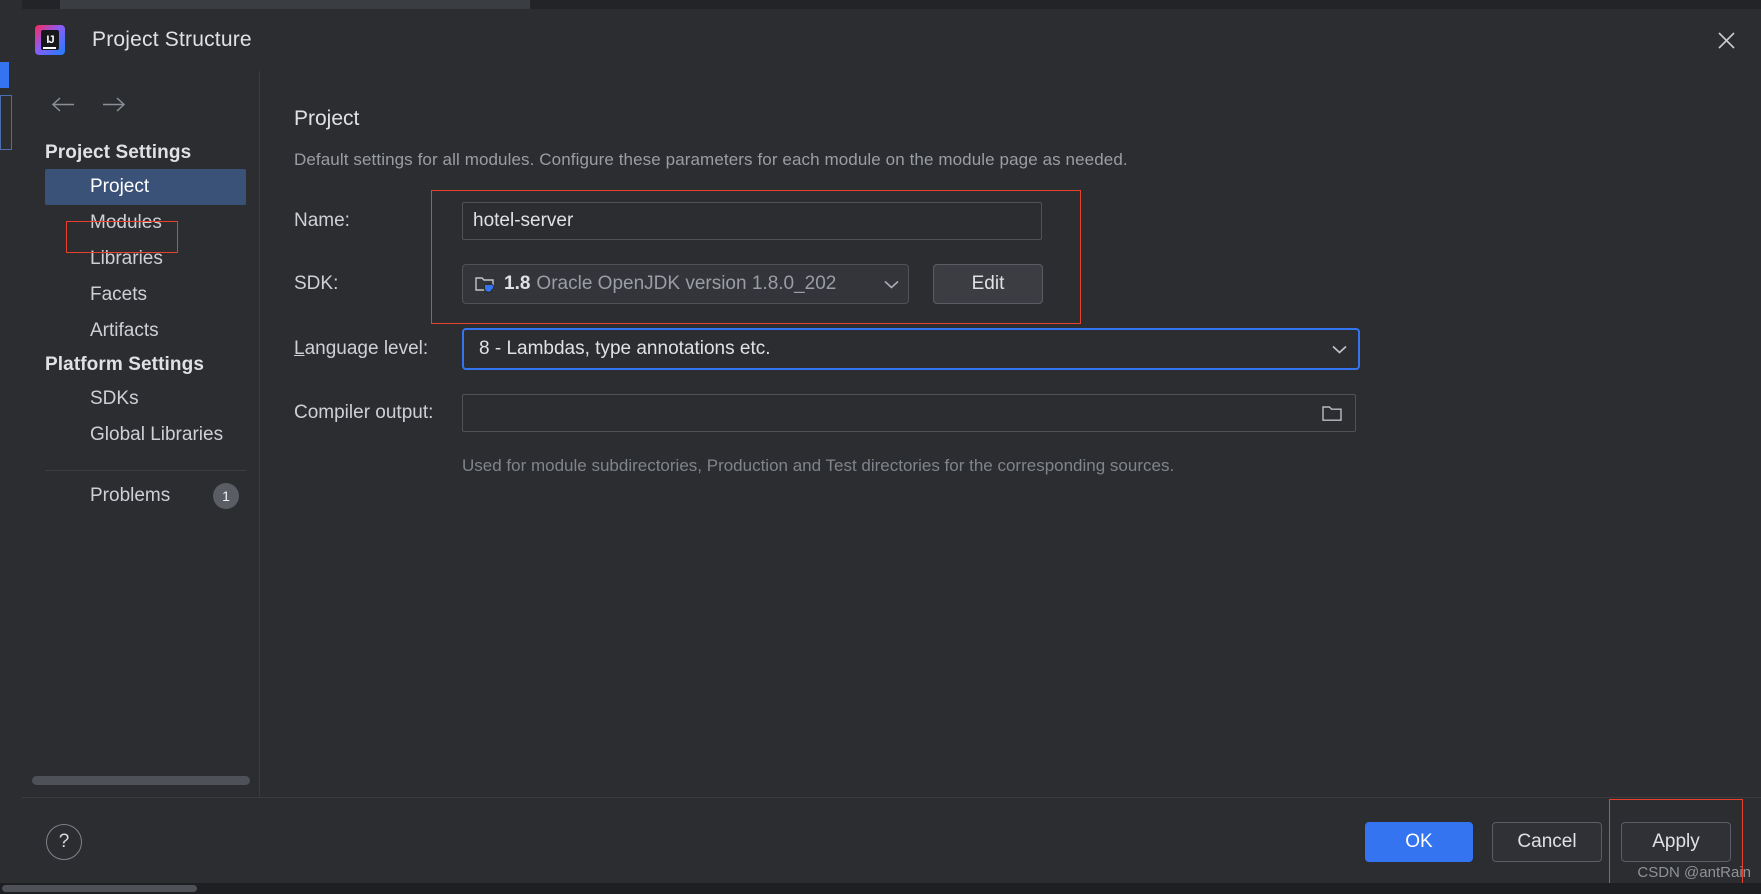 The image size is (1761, 894). I want to click on logo-mark: IJ, so click(50, 40).